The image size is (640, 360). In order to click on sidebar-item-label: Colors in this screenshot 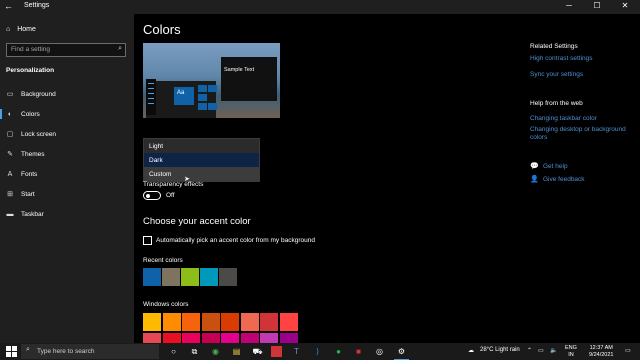, I will do `click(30, 114)`.